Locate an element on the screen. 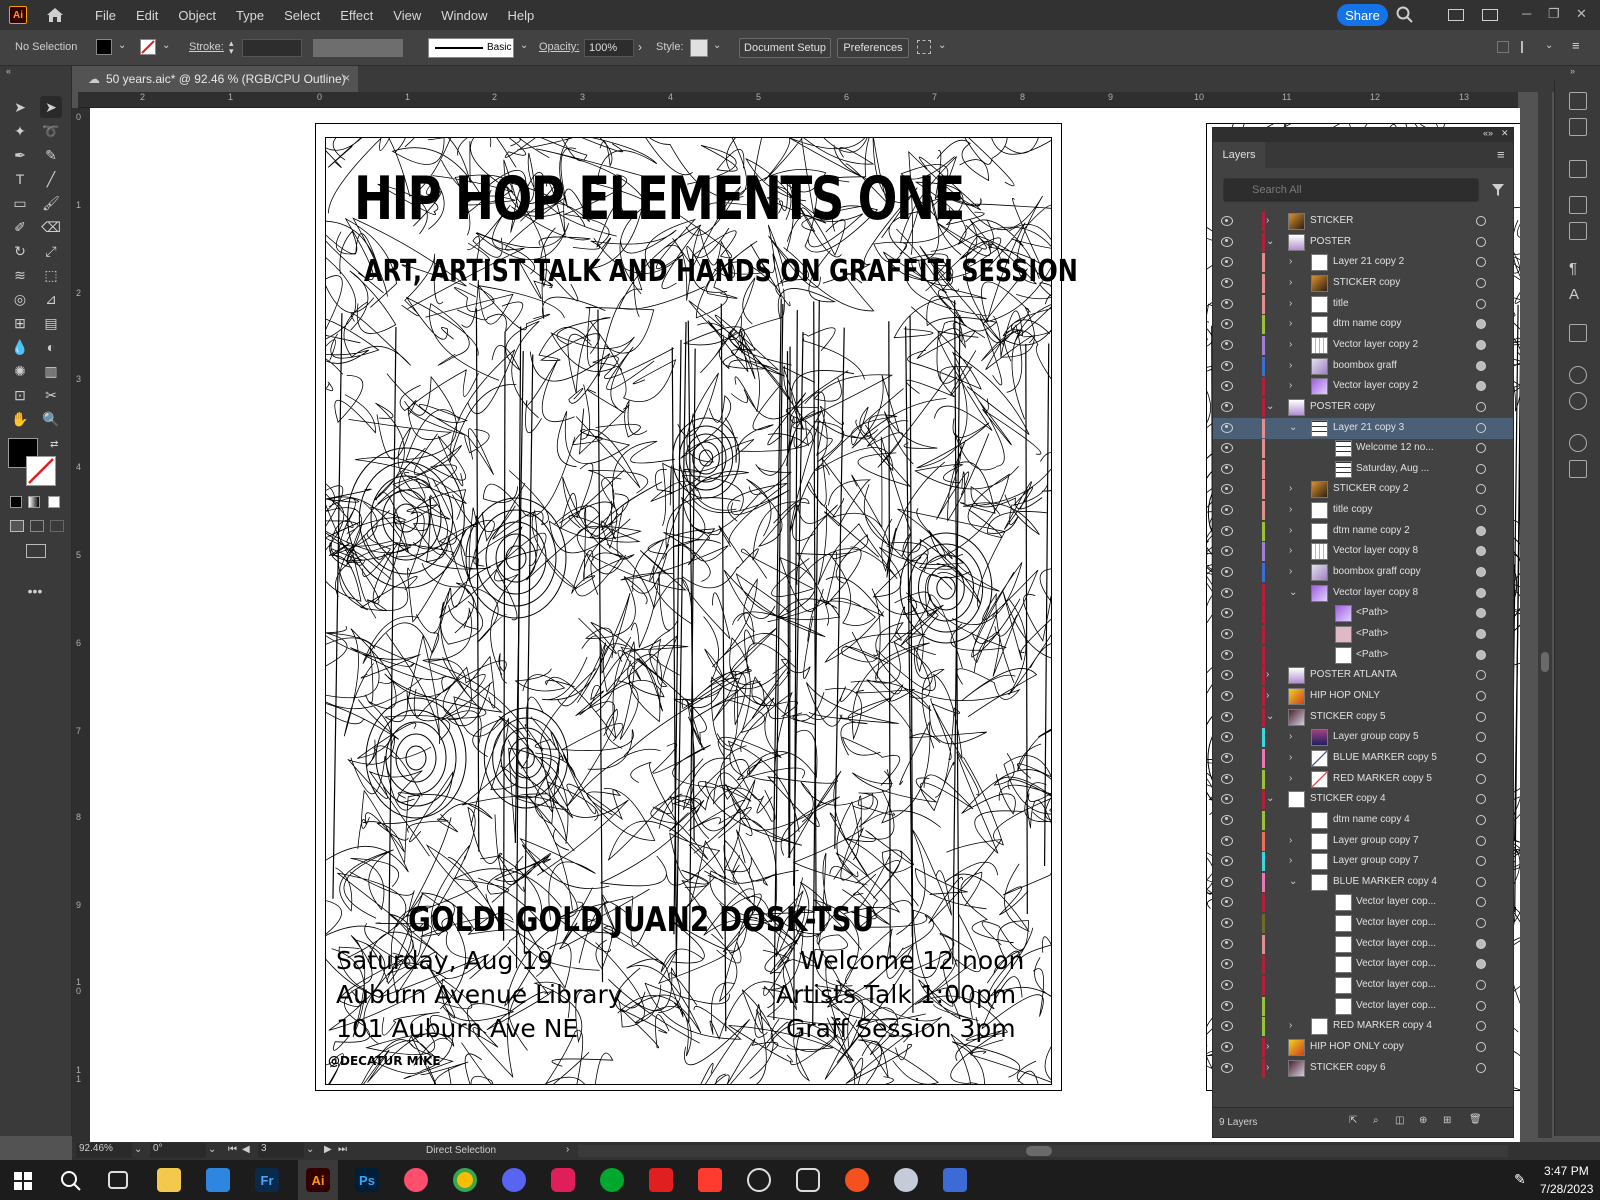  variable-width-profile is located at coordinates (358, 48).